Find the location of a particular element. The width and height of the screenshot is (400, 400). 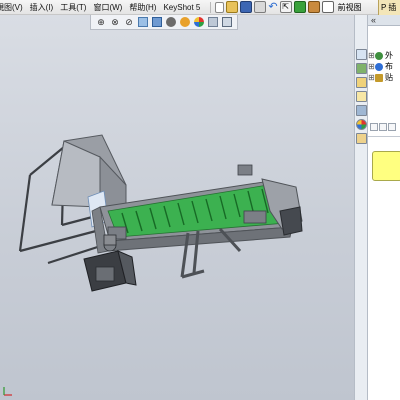

select-icon: ⇱ is located at coordinates (285, 7).